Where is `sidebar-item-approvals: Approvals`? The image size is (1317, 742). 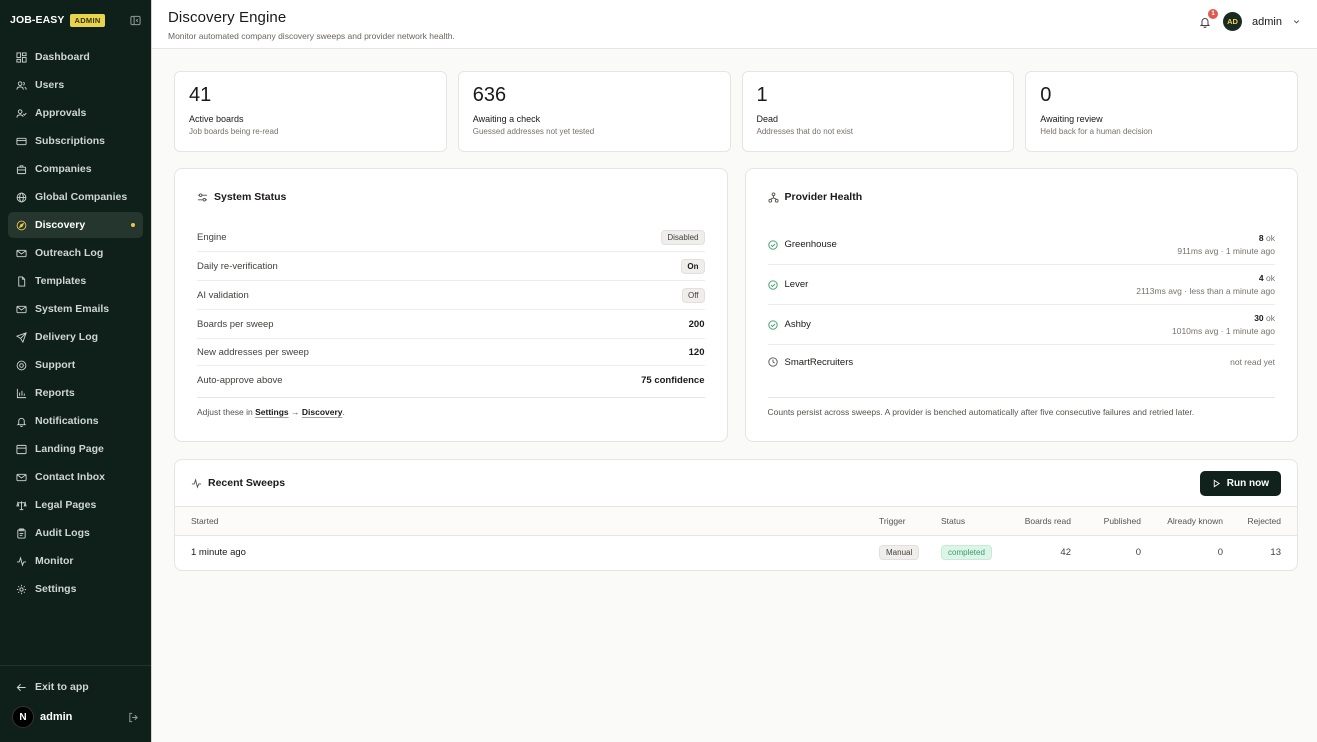
sidebar-item-approvals: Approvals is located at coordinates (75, 113).